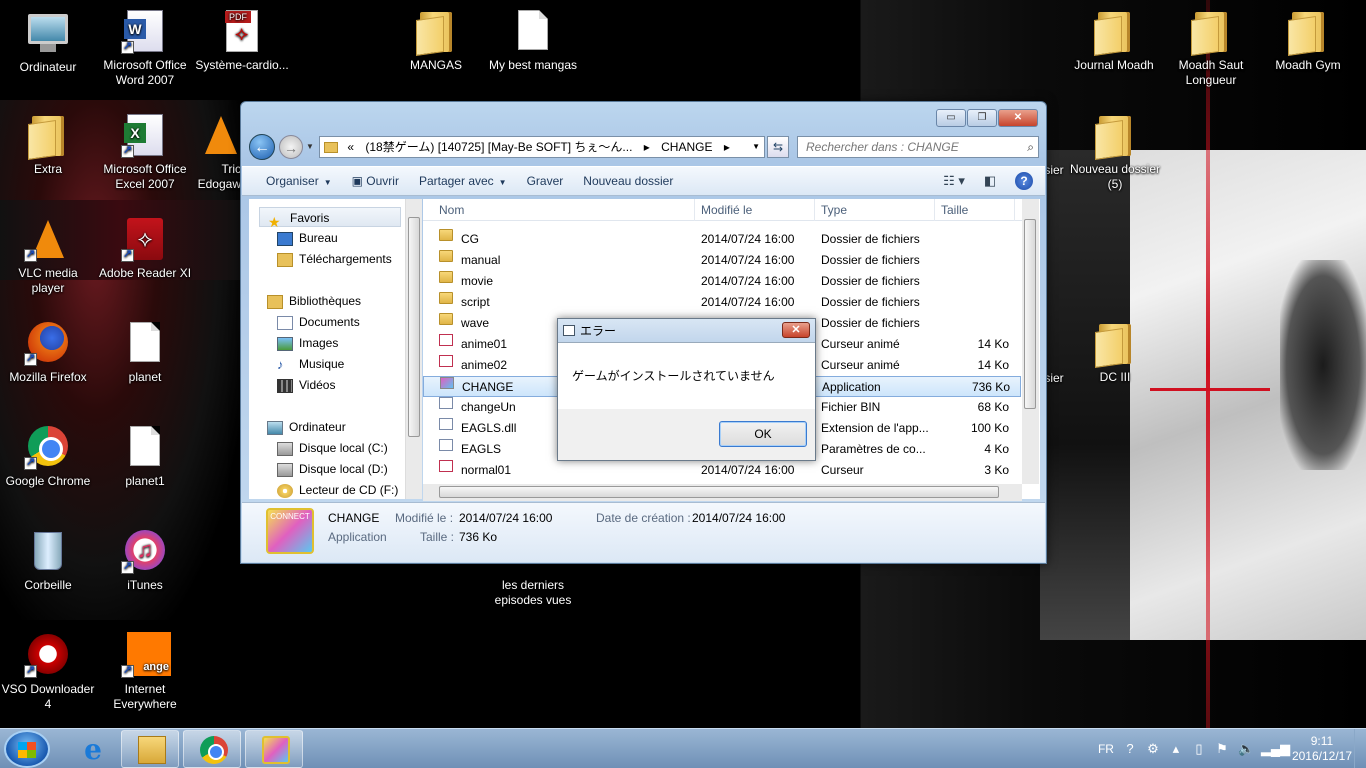 The width and height of the screenshot is (1366, 768). I want to click on open-button: ▣ Ouvrir, so click(375, 181).